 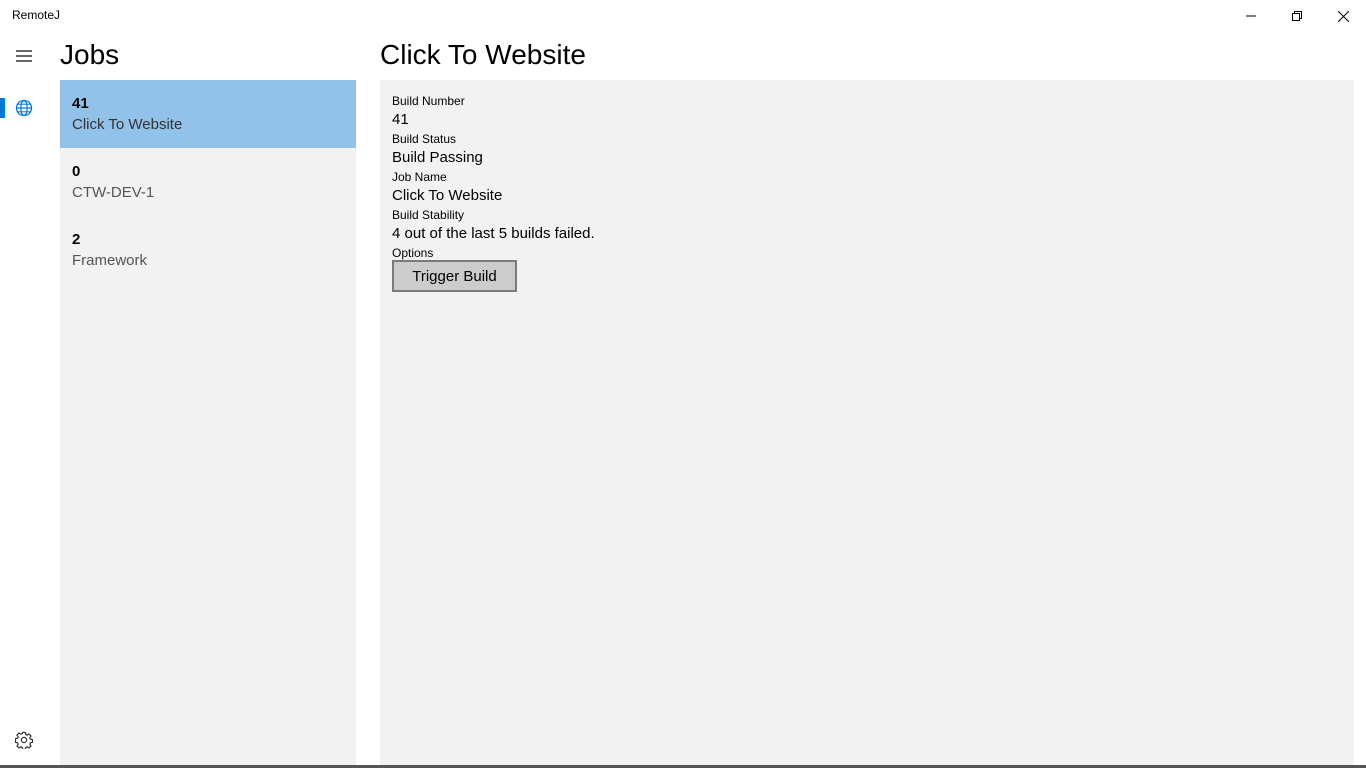 What do you see at coordinates (437, 157) in the screenshot?
I see `build-status-value: Build Passing` at bounding box center [437, 157].